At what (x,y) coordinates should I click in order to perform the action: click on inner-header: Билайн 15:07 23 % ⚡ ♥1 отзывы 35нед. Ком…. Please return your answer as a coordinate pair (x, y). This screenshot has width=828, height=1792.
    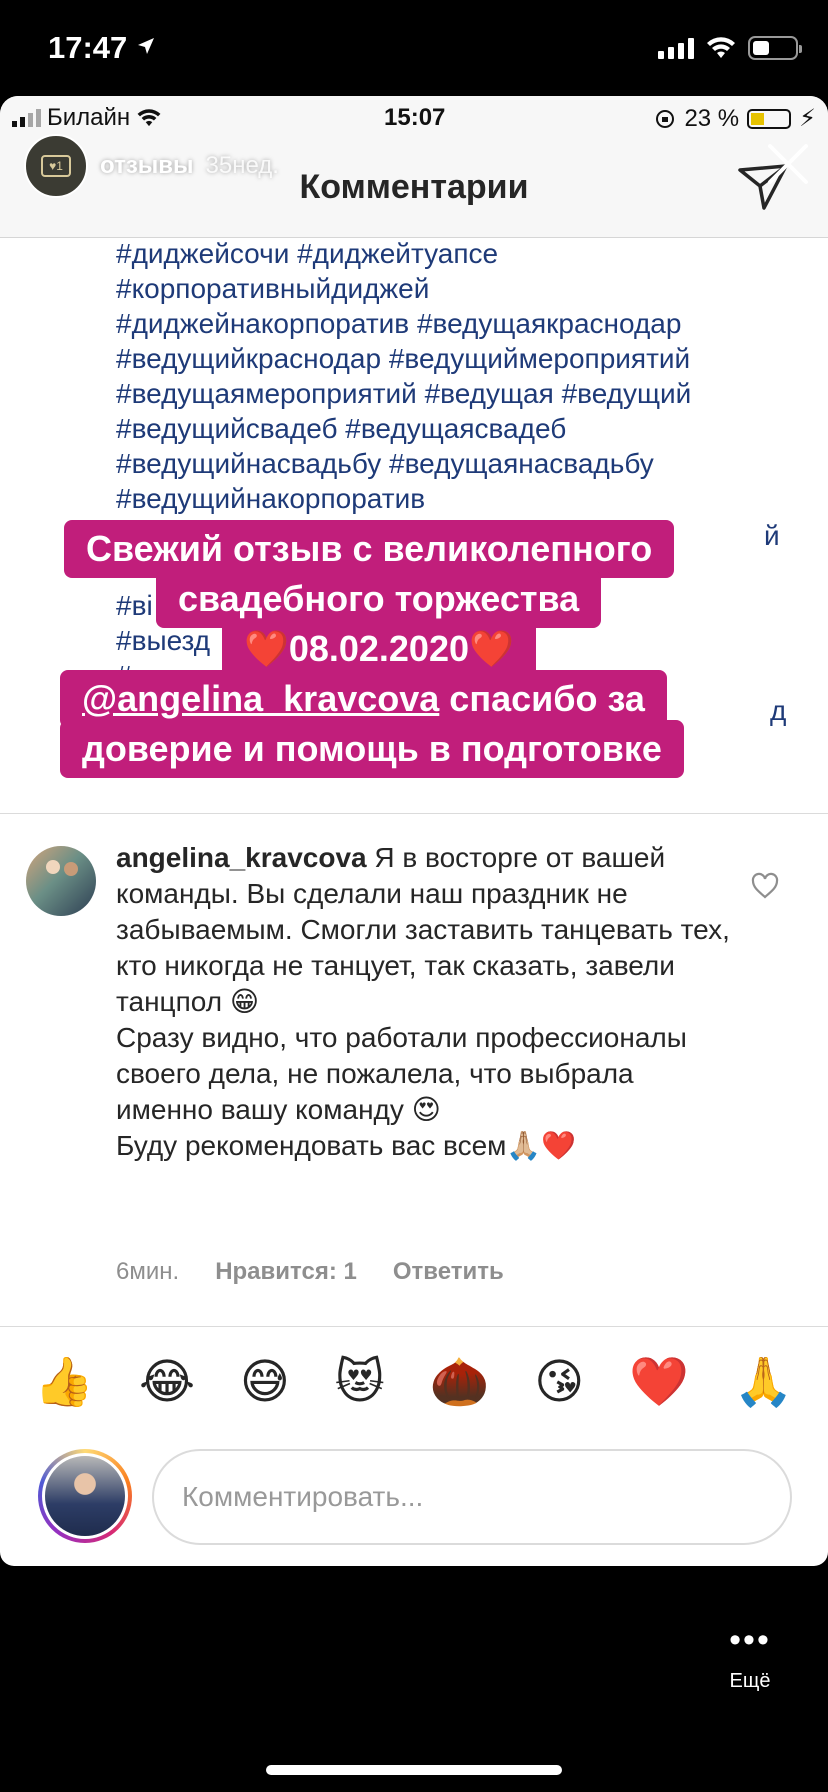
    Looking at the image, I should click on (414, 167).